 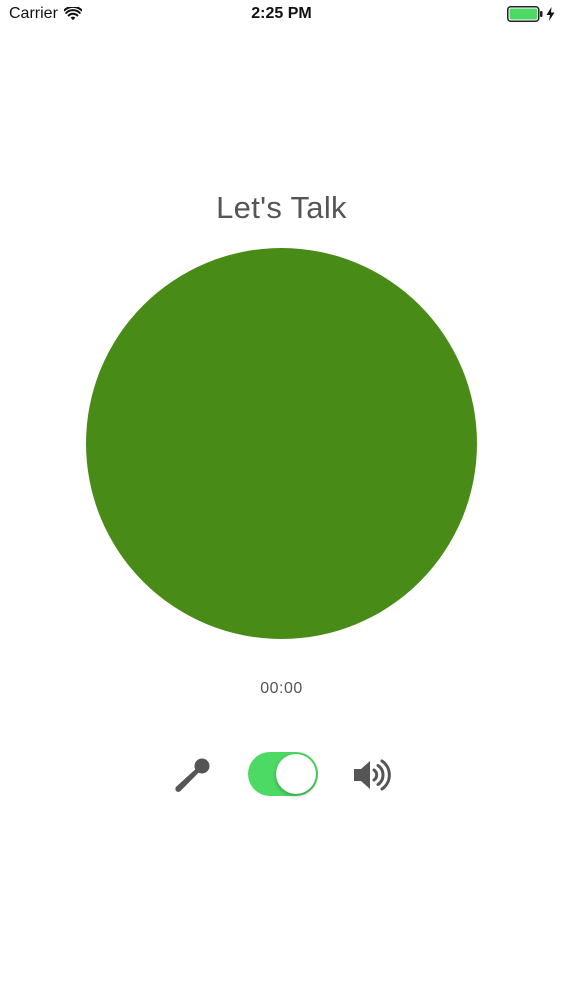 I want to click on battery-group, so click(x=531, y=14).